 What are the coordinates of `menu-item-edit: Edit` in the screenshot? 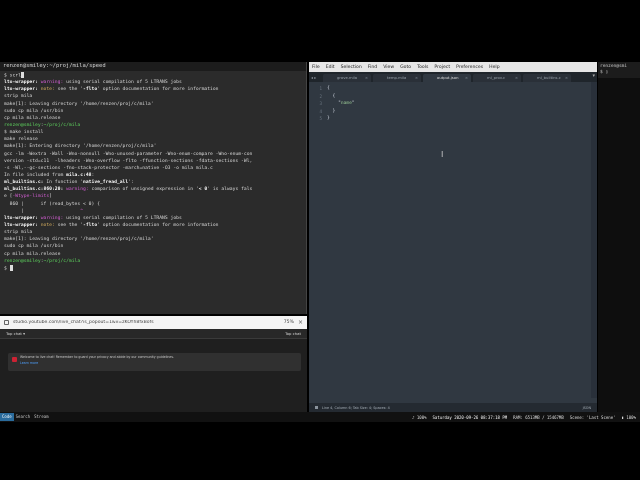 It's located at (330, 67).